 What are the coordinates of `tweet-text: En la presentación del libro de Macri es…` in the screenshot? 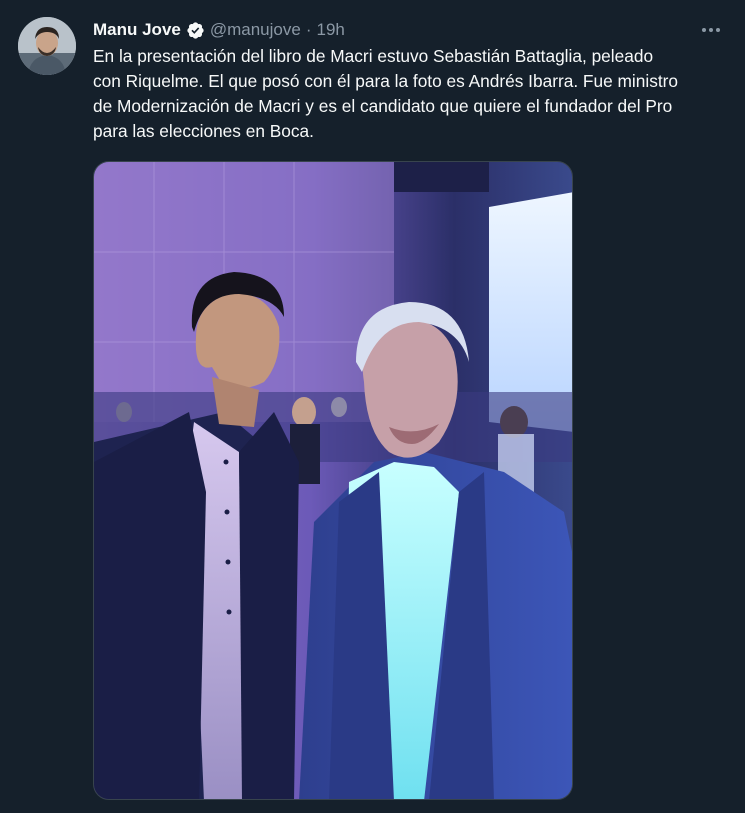 It's located at (385, 93).